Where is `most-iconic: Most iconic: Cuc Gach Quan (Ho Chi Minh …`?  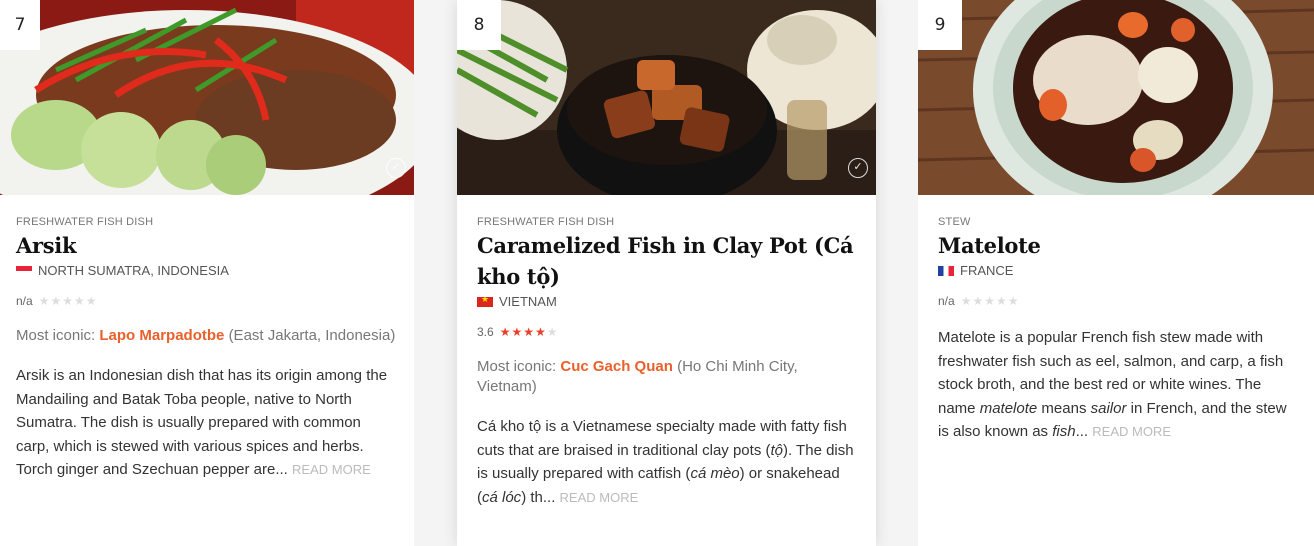 most-iconic: Most iconic: Cuc Gach Quan (Ho Chi Minh … is located at coordinates (667, 377).